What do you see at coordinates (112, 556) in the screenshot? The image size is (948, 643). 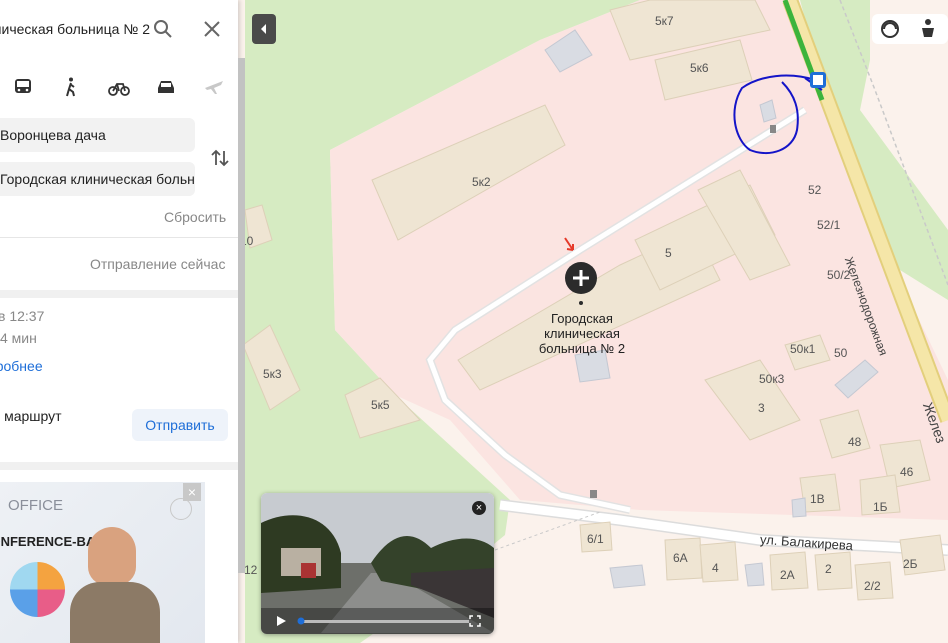 I see `ad-person-avatar` at bounding box center [112, 556].